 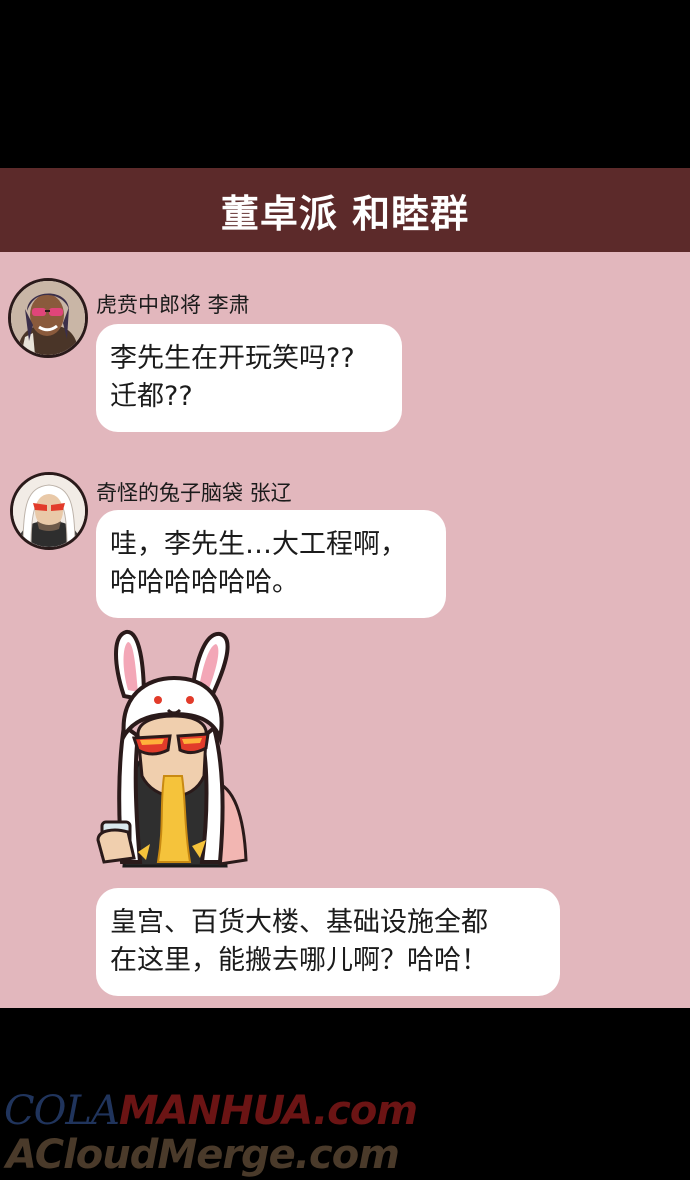 What do you see at coordinates (204, 582) in the screenshot?
I see `message-text: 哈哈哈哈哈哈。` at bounding box center [204, 582].